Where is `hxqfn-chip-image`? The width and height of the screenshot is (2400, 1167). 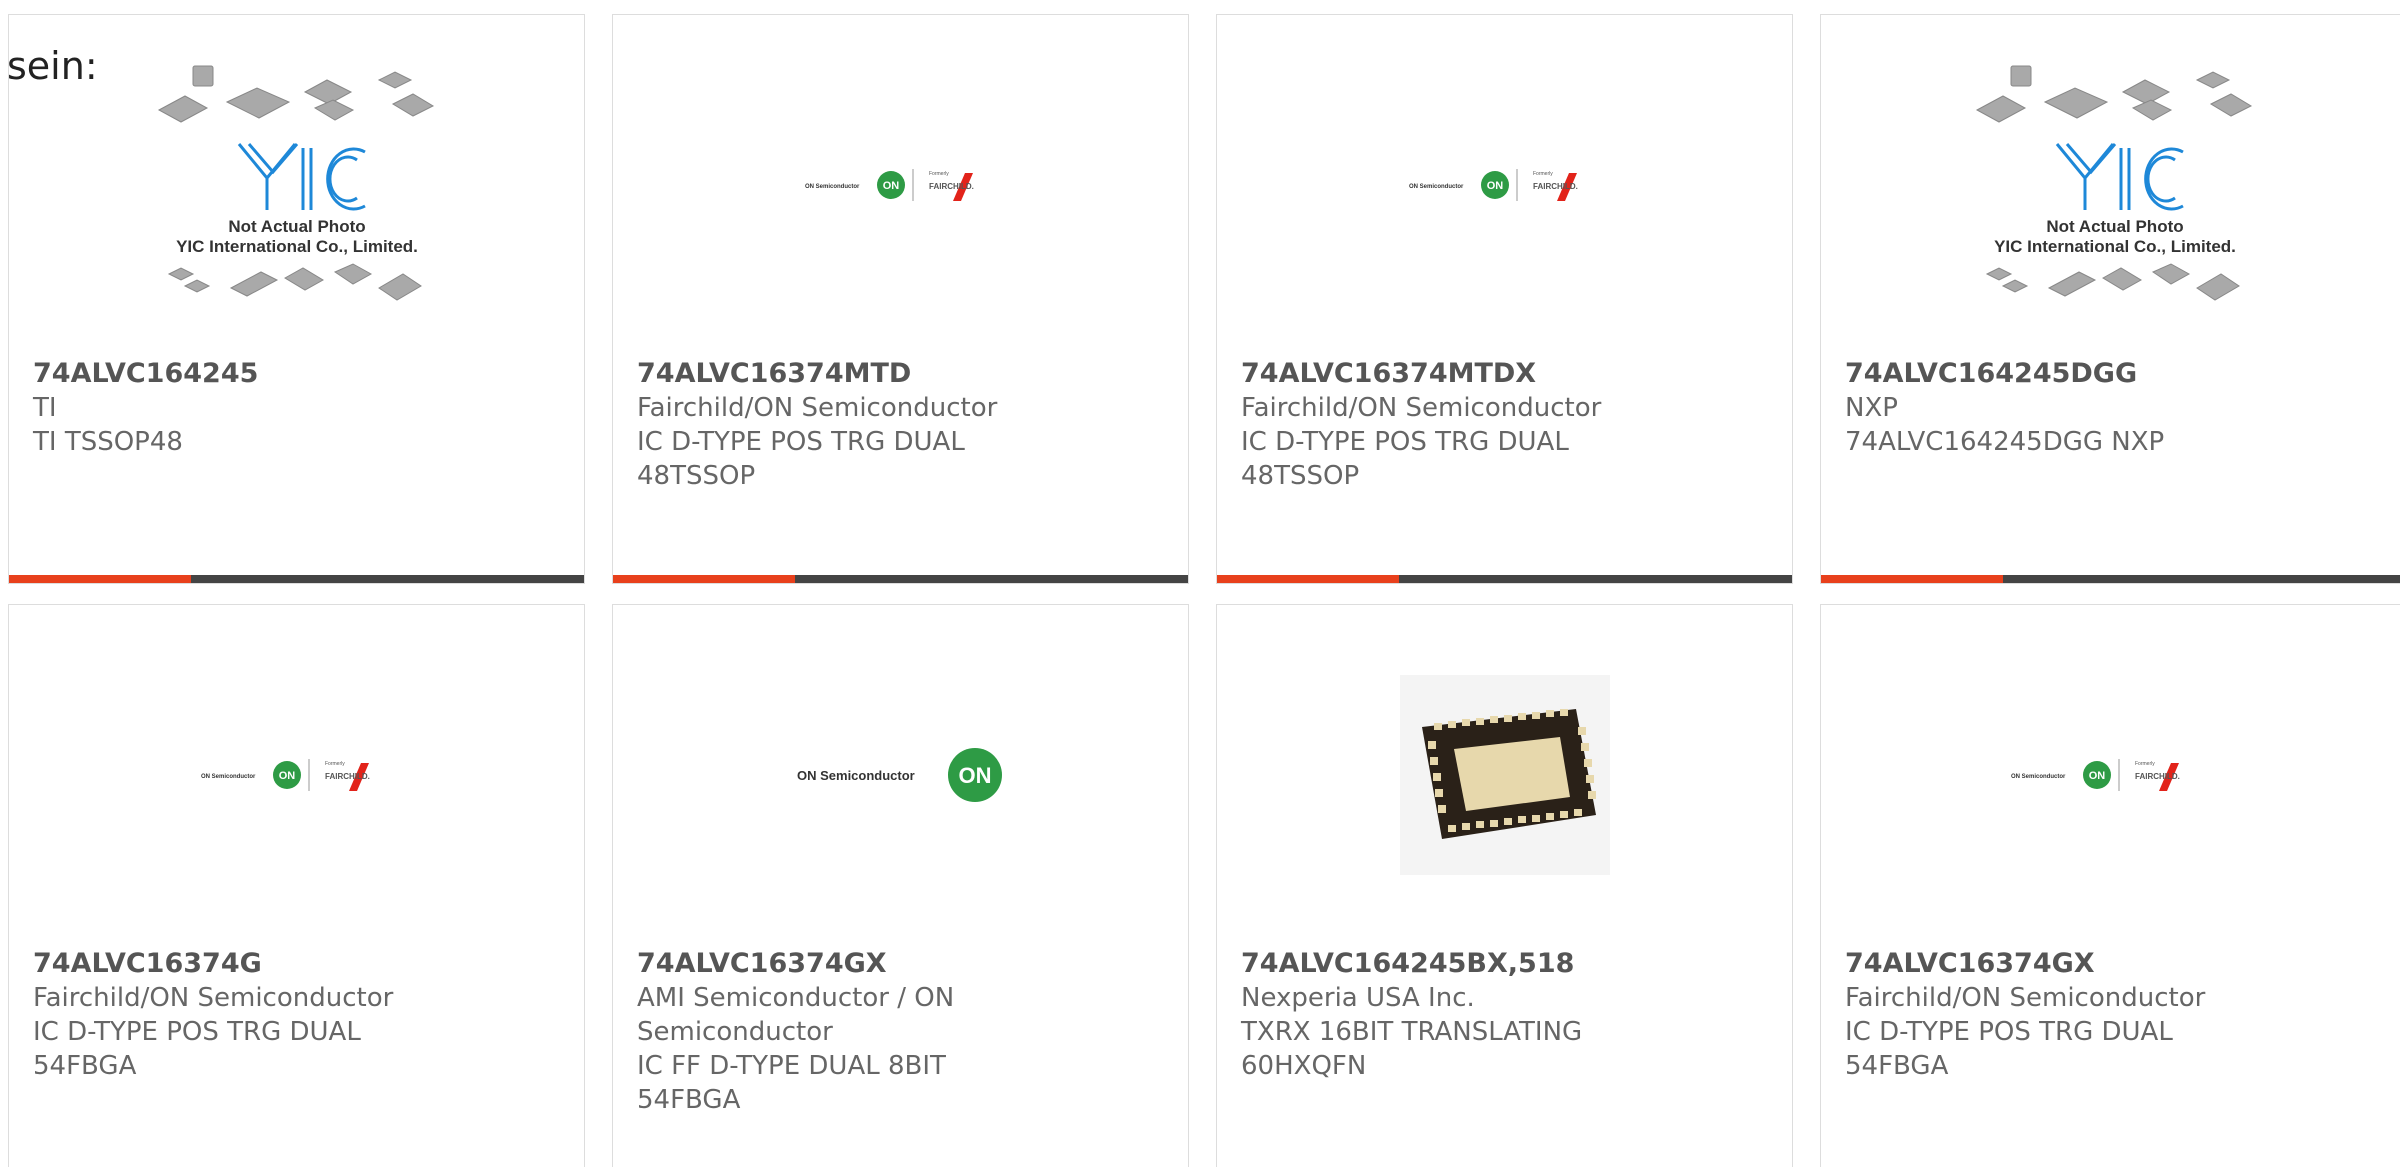
hxqfn-chip-image is located at coordinates (1504, 775).